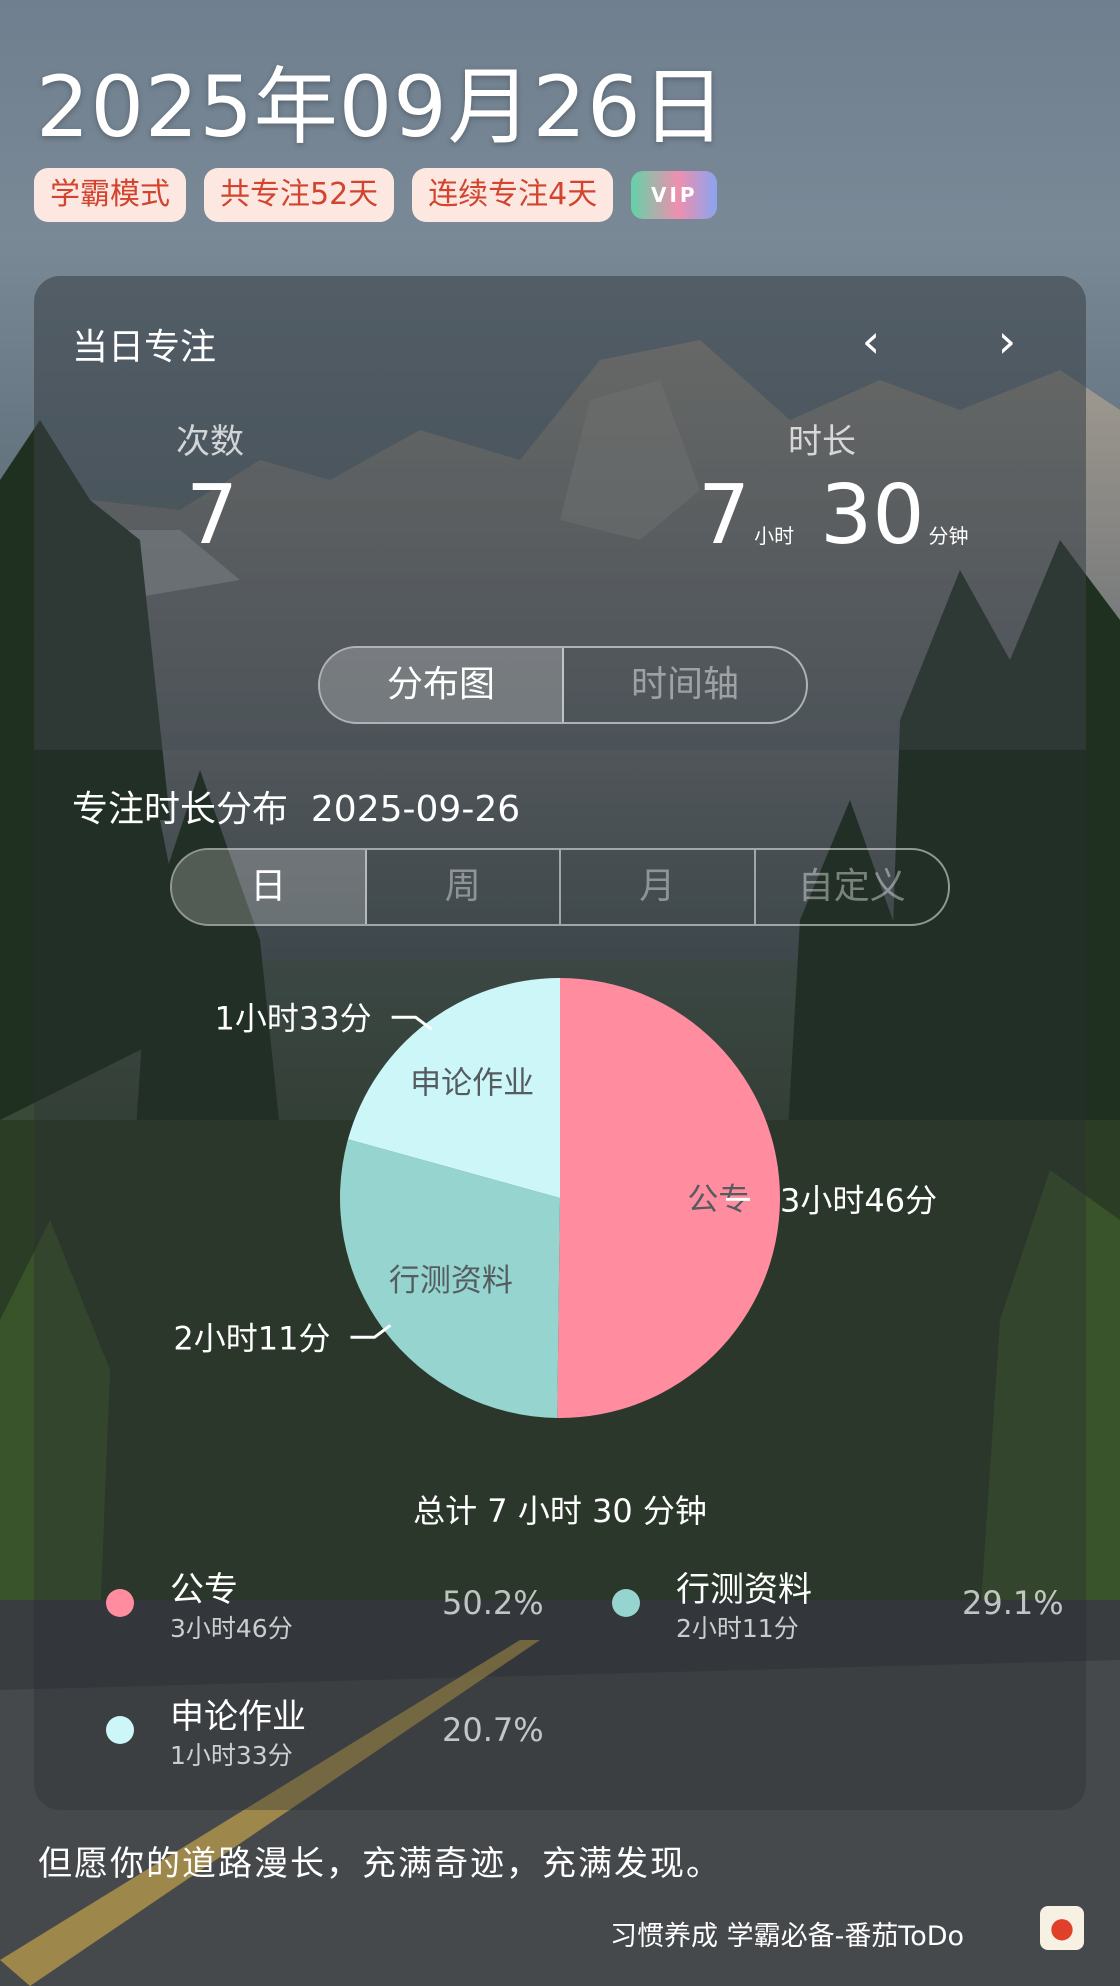 This screenshot has width=1120, height=1986. What do you see at coordinates (493, 1730) in the screenshot?
I see `legend-percent: 20.7%` at bounding box center [493, 1730].